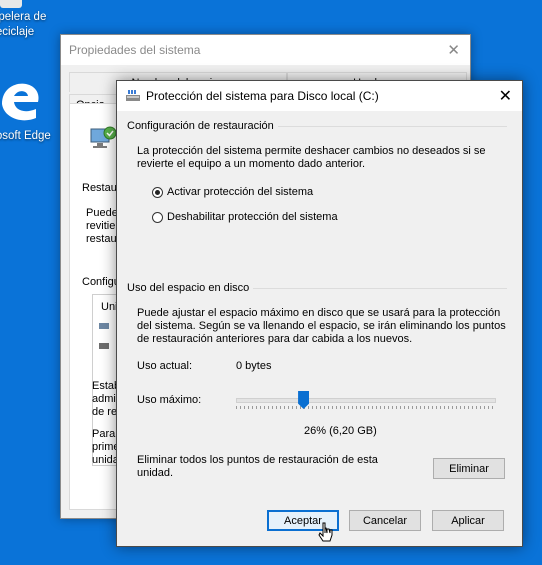 The width and height of the screenshot is (542, 565). What do you see at coordinates (105, 460) in the screenshot?
I see `create-text-fragment-3: unida` at bounding box center [105, 460].